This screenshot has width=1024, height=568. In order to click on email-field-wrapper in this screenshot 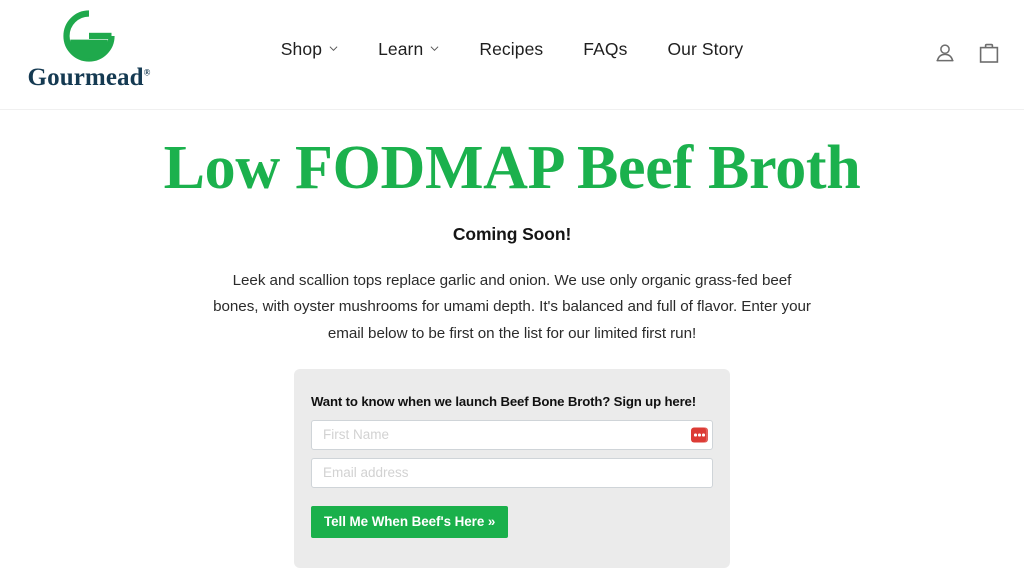, I will do `click(512, 472)`.